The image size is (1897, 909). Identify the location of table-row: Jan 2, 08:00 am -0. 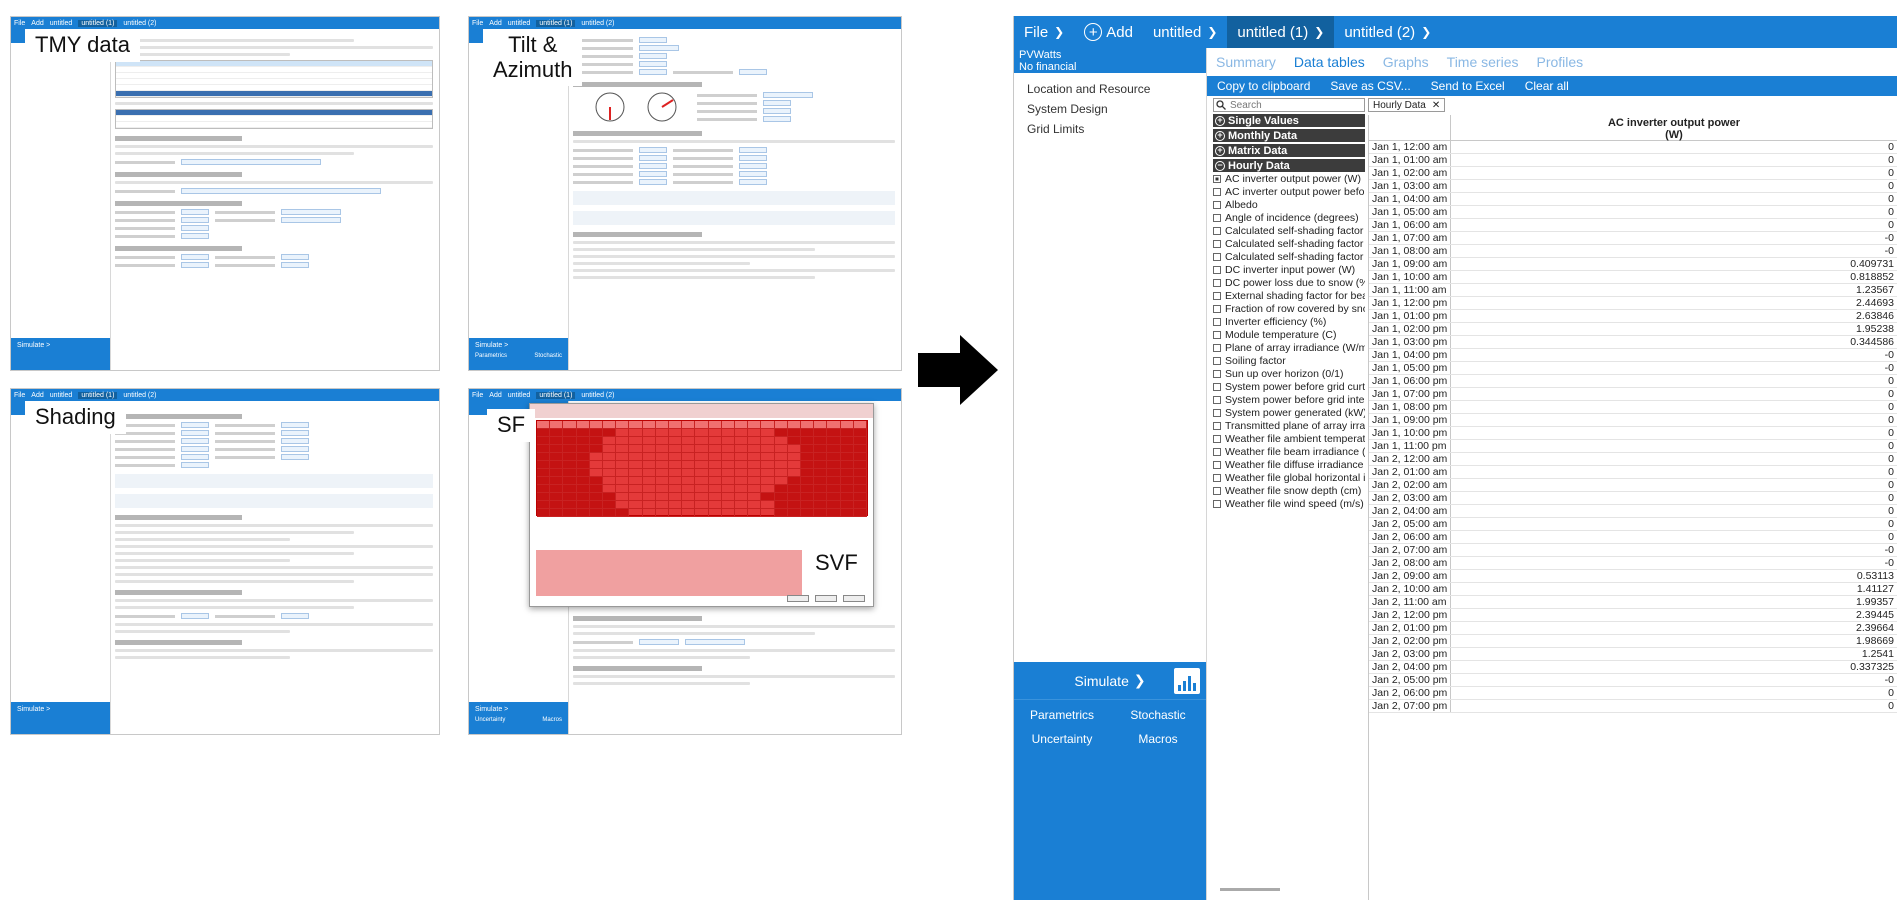
(1633, 563).